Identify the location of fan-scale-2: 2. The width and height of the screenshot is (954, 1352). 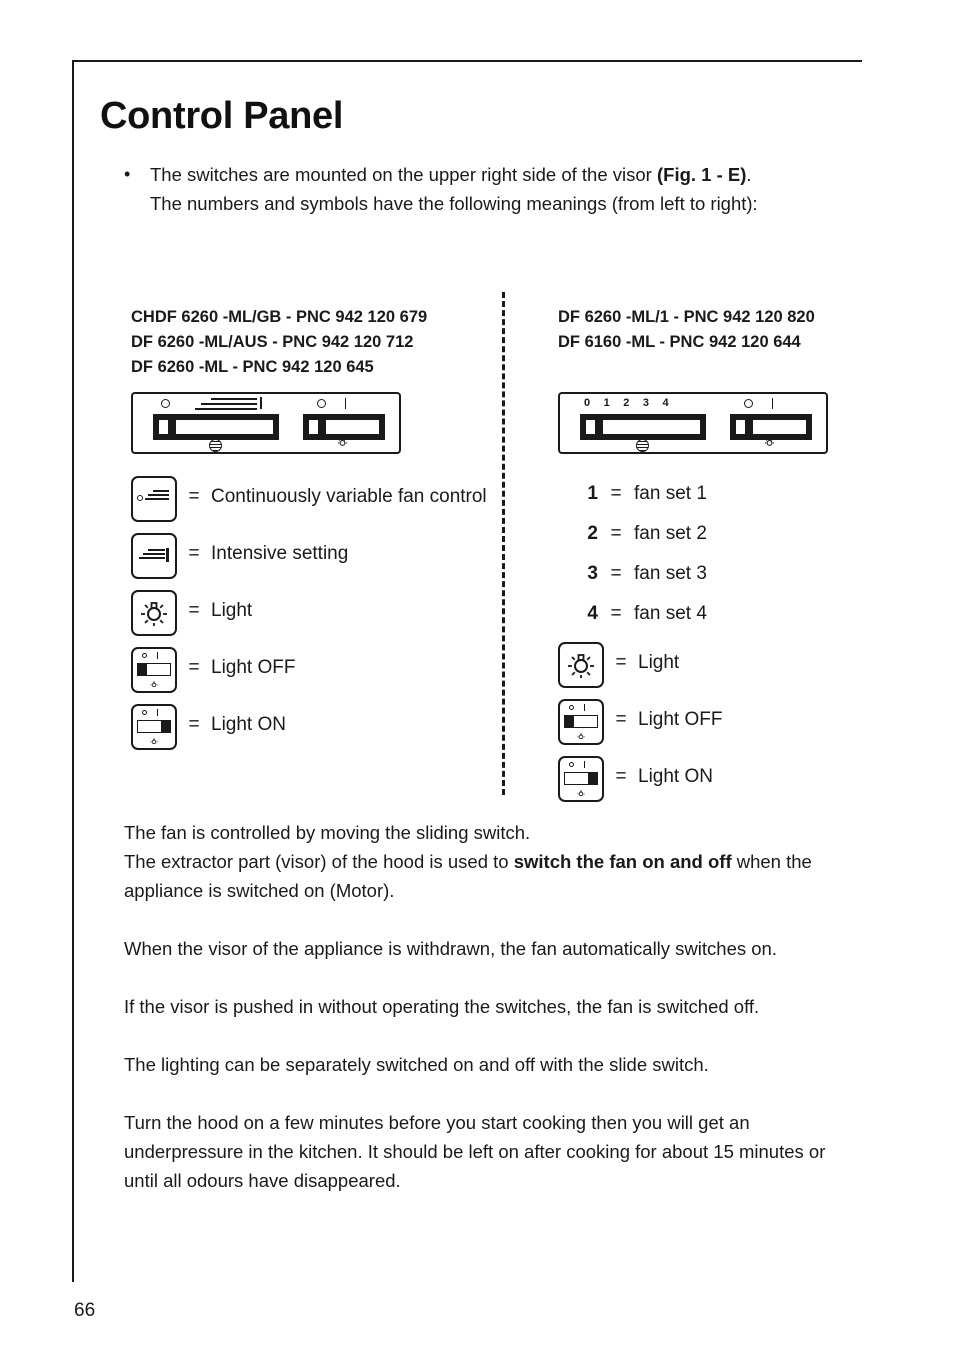
(626, 403).